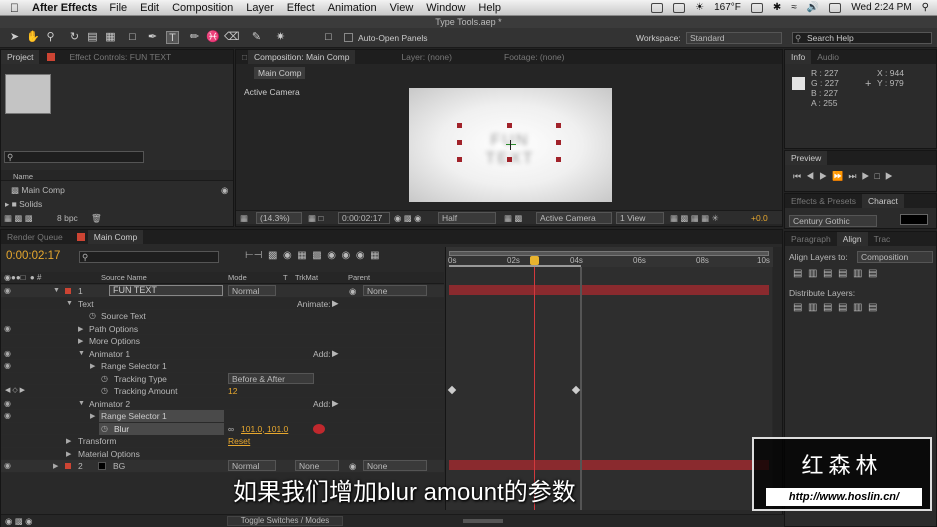 The image size is (937, 527). I want to click on font-dropdown: Century Gothic, so click(833, 221).